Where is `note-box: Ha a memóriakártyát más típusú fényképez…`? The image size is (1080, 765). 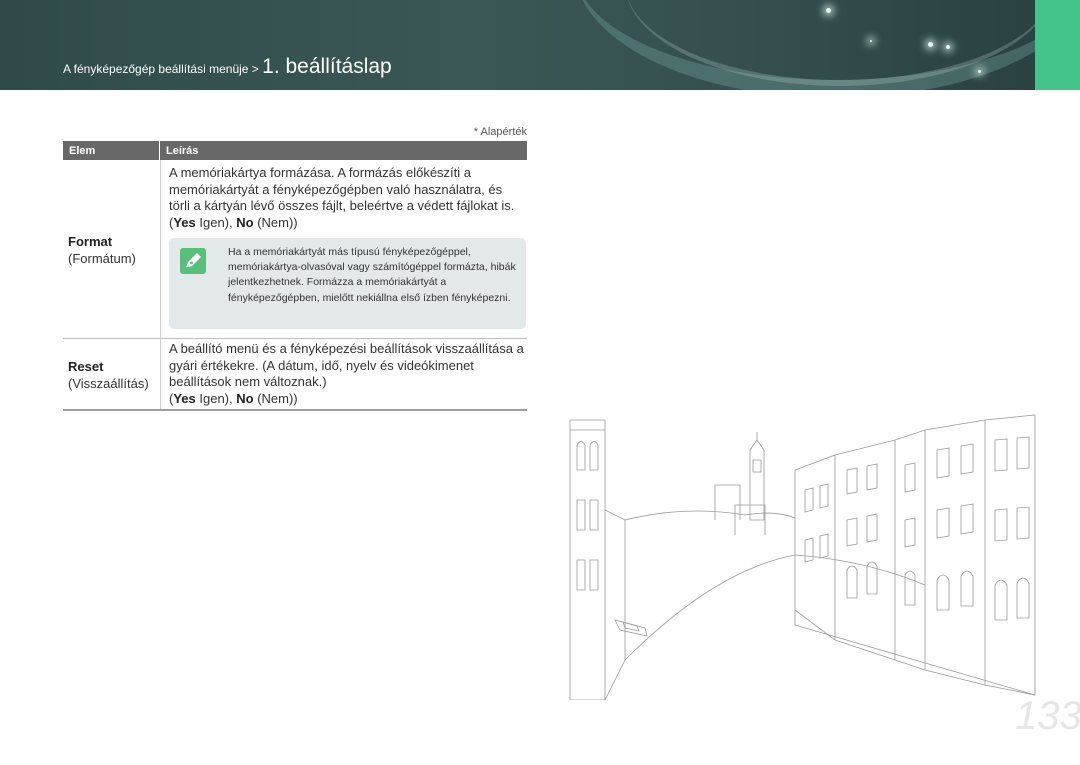
note-box: Ha a memóriakártyát más típusú fényképez… is located at coordinates (347, 283).